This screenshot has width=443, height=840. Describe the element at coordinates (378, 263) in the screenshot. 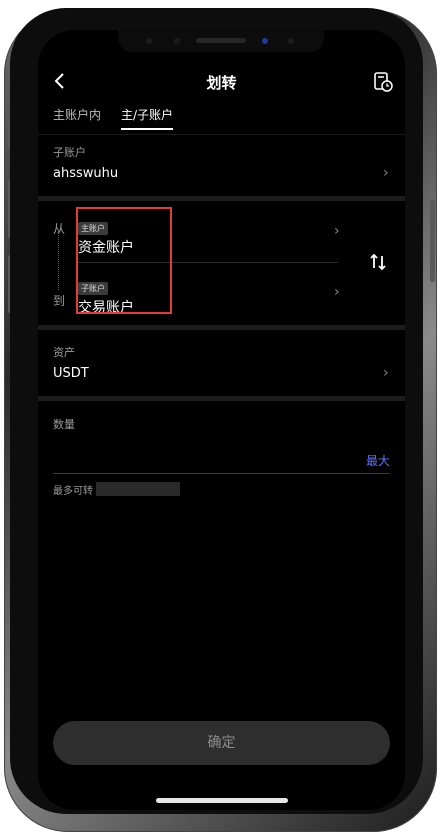

I see `swap-icon` at that location.